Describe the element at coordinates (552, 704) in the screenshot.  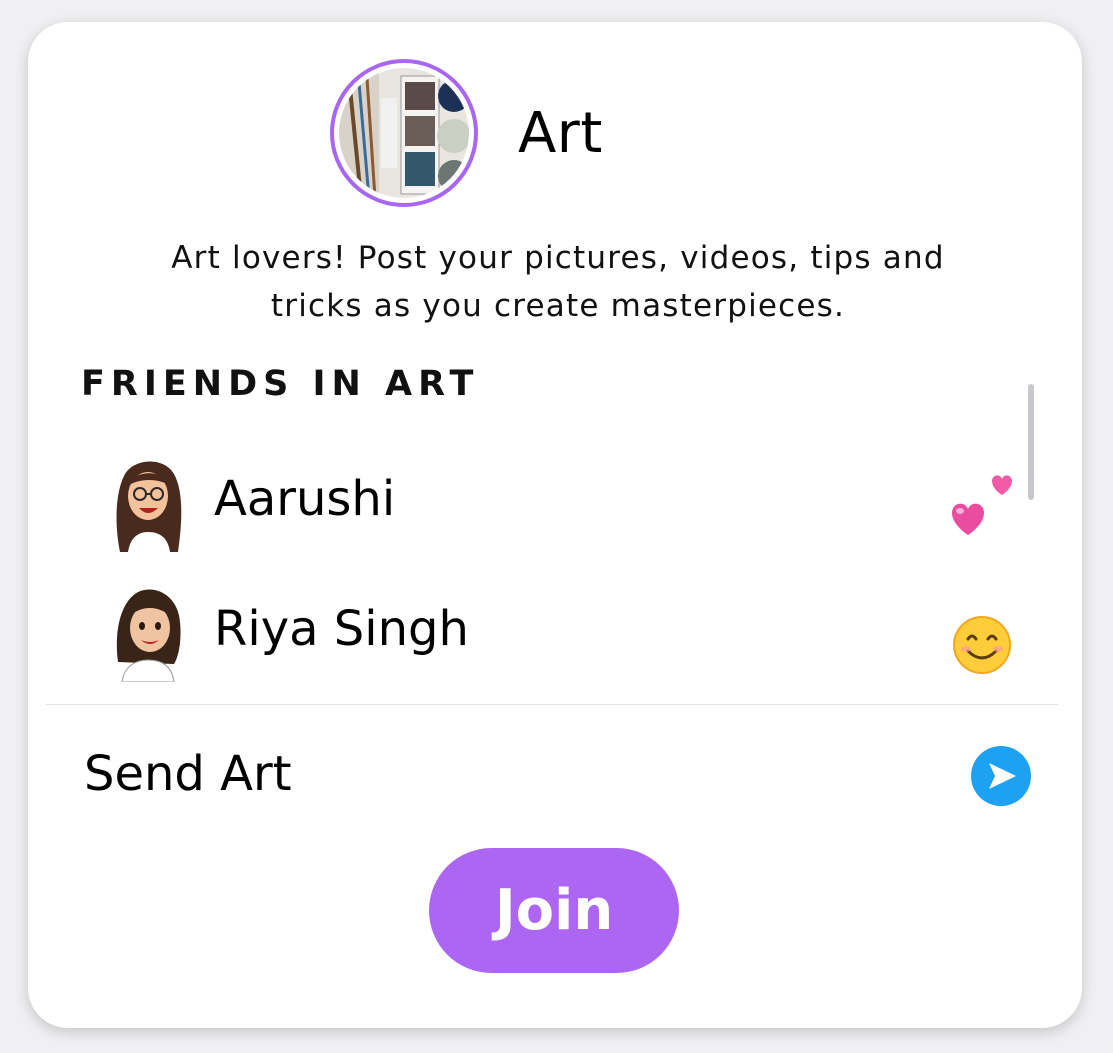
I see `divider` at that location.